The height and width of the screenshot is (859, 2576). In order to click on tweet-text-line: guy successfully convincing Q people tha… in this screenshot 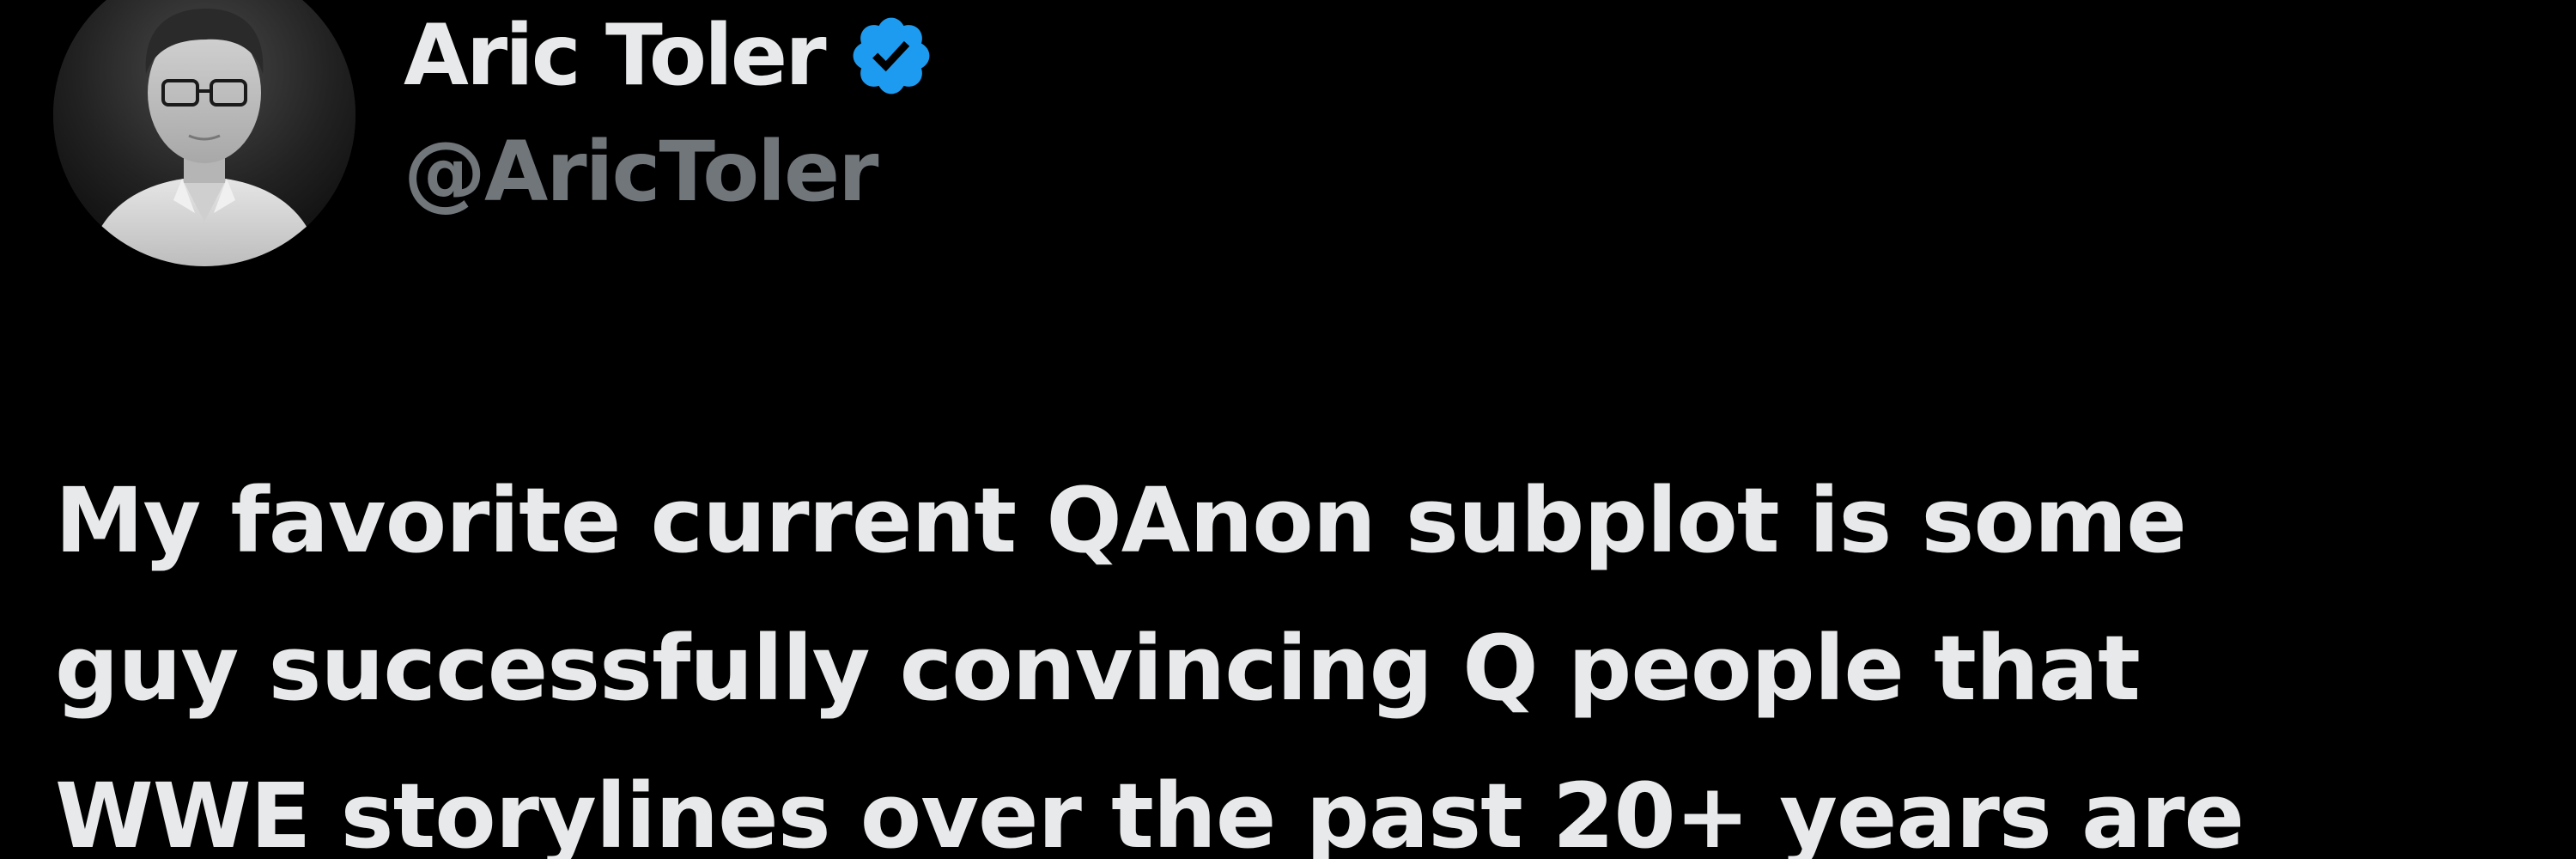, I will do `click(1098, 669)`.